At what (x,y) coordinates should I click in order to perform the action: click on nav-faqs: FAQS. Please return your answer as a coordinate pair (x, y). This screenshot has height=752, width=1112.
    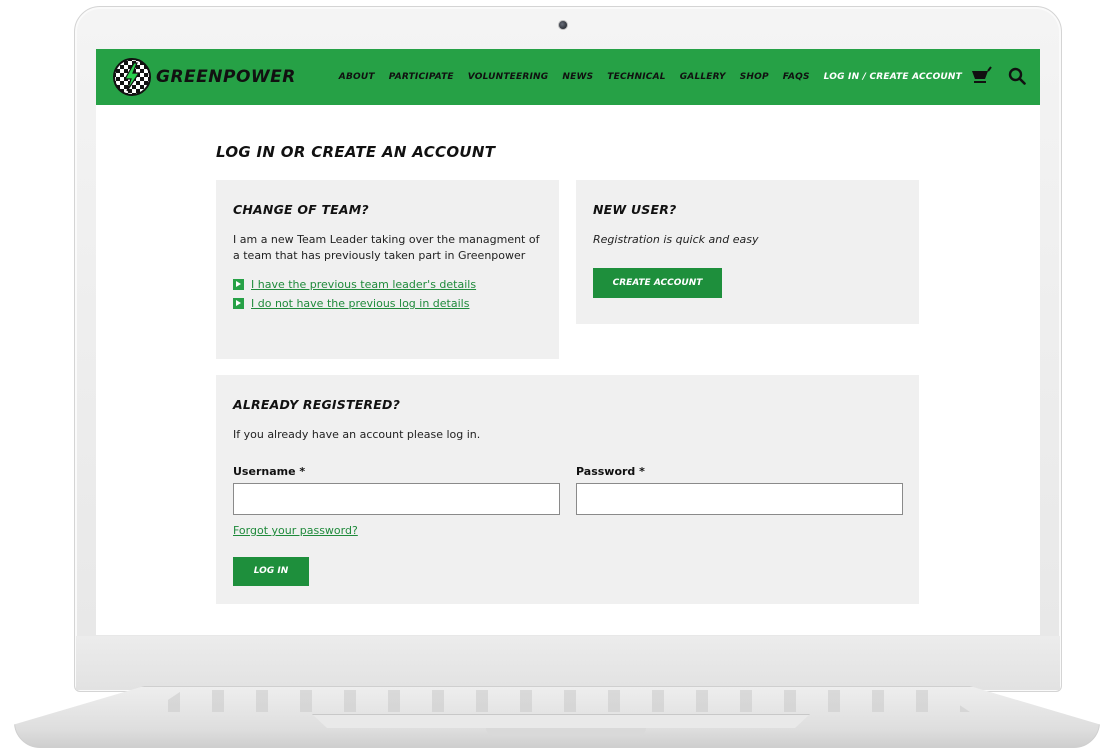
    Looking at the image, I should click on (796, 77).